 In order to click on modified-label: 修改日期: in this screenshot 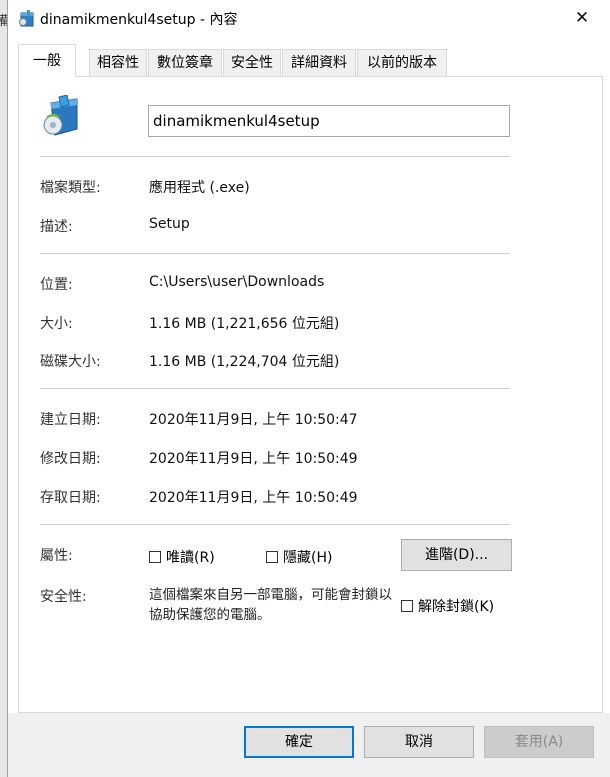, I will do `click(70, 459)`.